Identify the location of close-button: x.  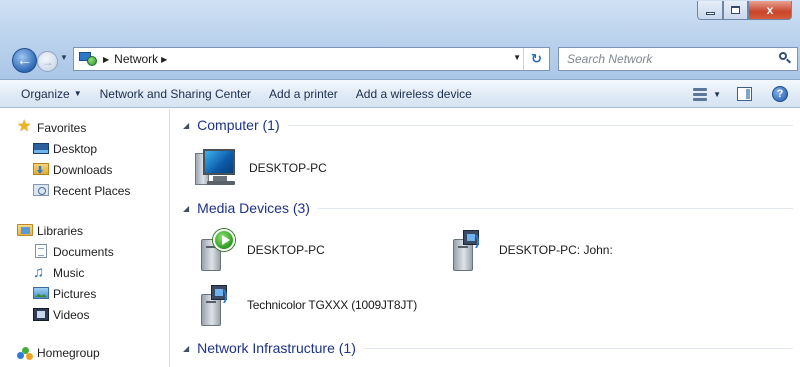
(770, 10).